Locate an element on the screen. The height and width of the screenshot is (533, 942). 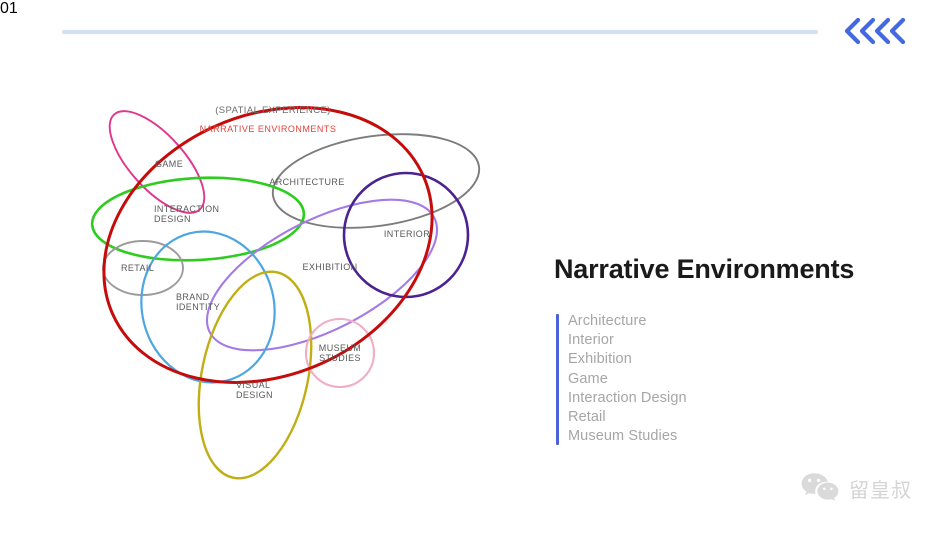
venn-label-retail: RETAIL is located at coordinates (137, 268).